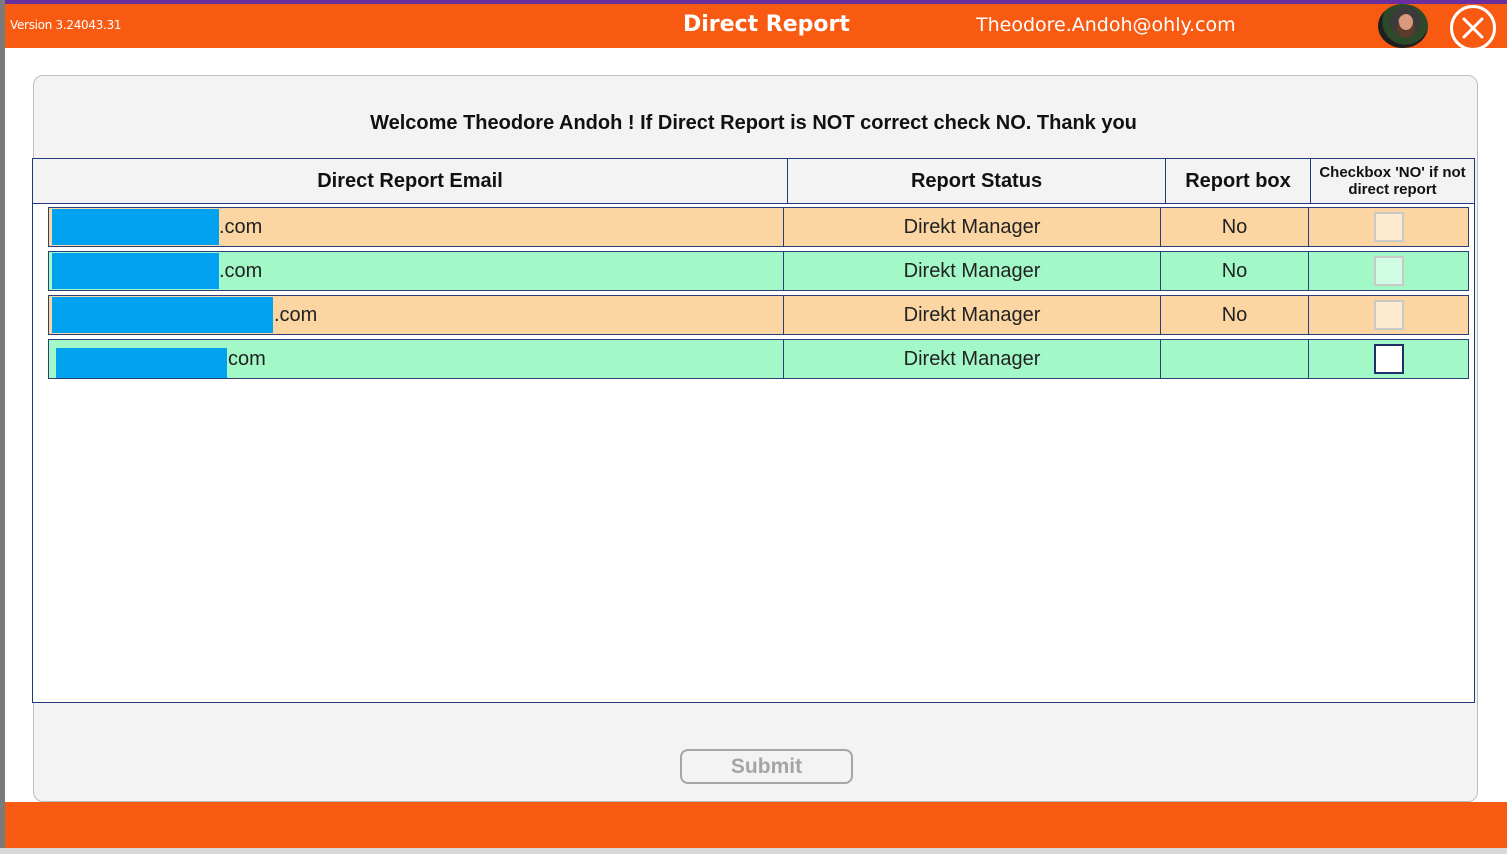 Image resolution: width=1507 pixels, height=854 pixels. I want to click on bottom-bar, so click(756, 825).